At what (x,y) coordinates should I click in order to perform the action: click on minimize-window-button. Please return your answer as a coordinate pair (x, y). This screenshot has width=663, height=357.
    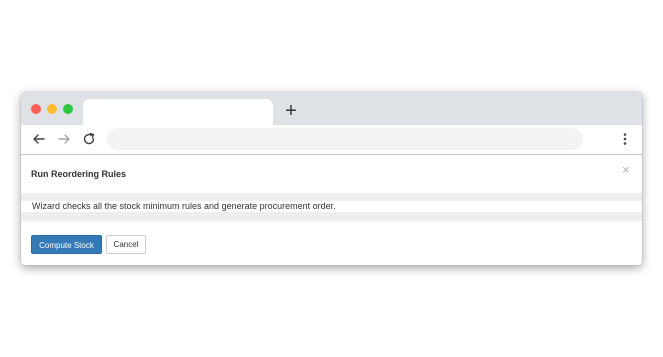
    Looking at the image, I should click on (52, 109).